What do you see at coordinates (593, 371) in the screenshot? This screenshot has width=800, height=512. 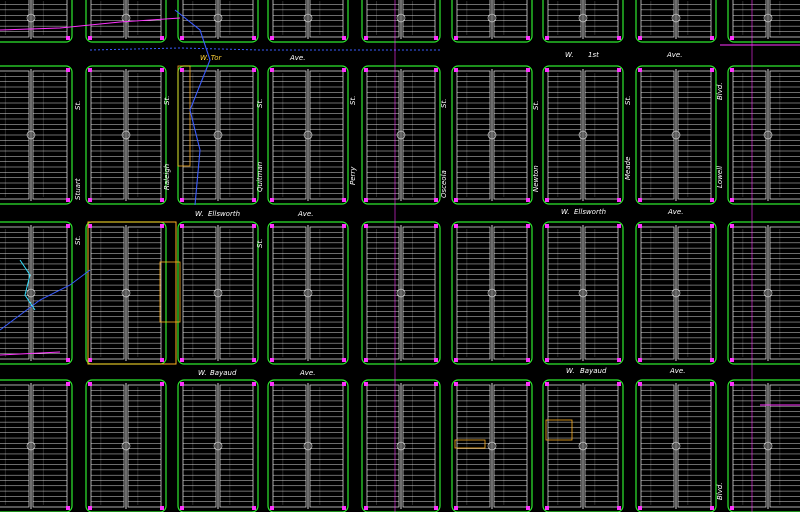 I see `street-label-bayaud-2: Bayaud` at bounding box center [593, 371].